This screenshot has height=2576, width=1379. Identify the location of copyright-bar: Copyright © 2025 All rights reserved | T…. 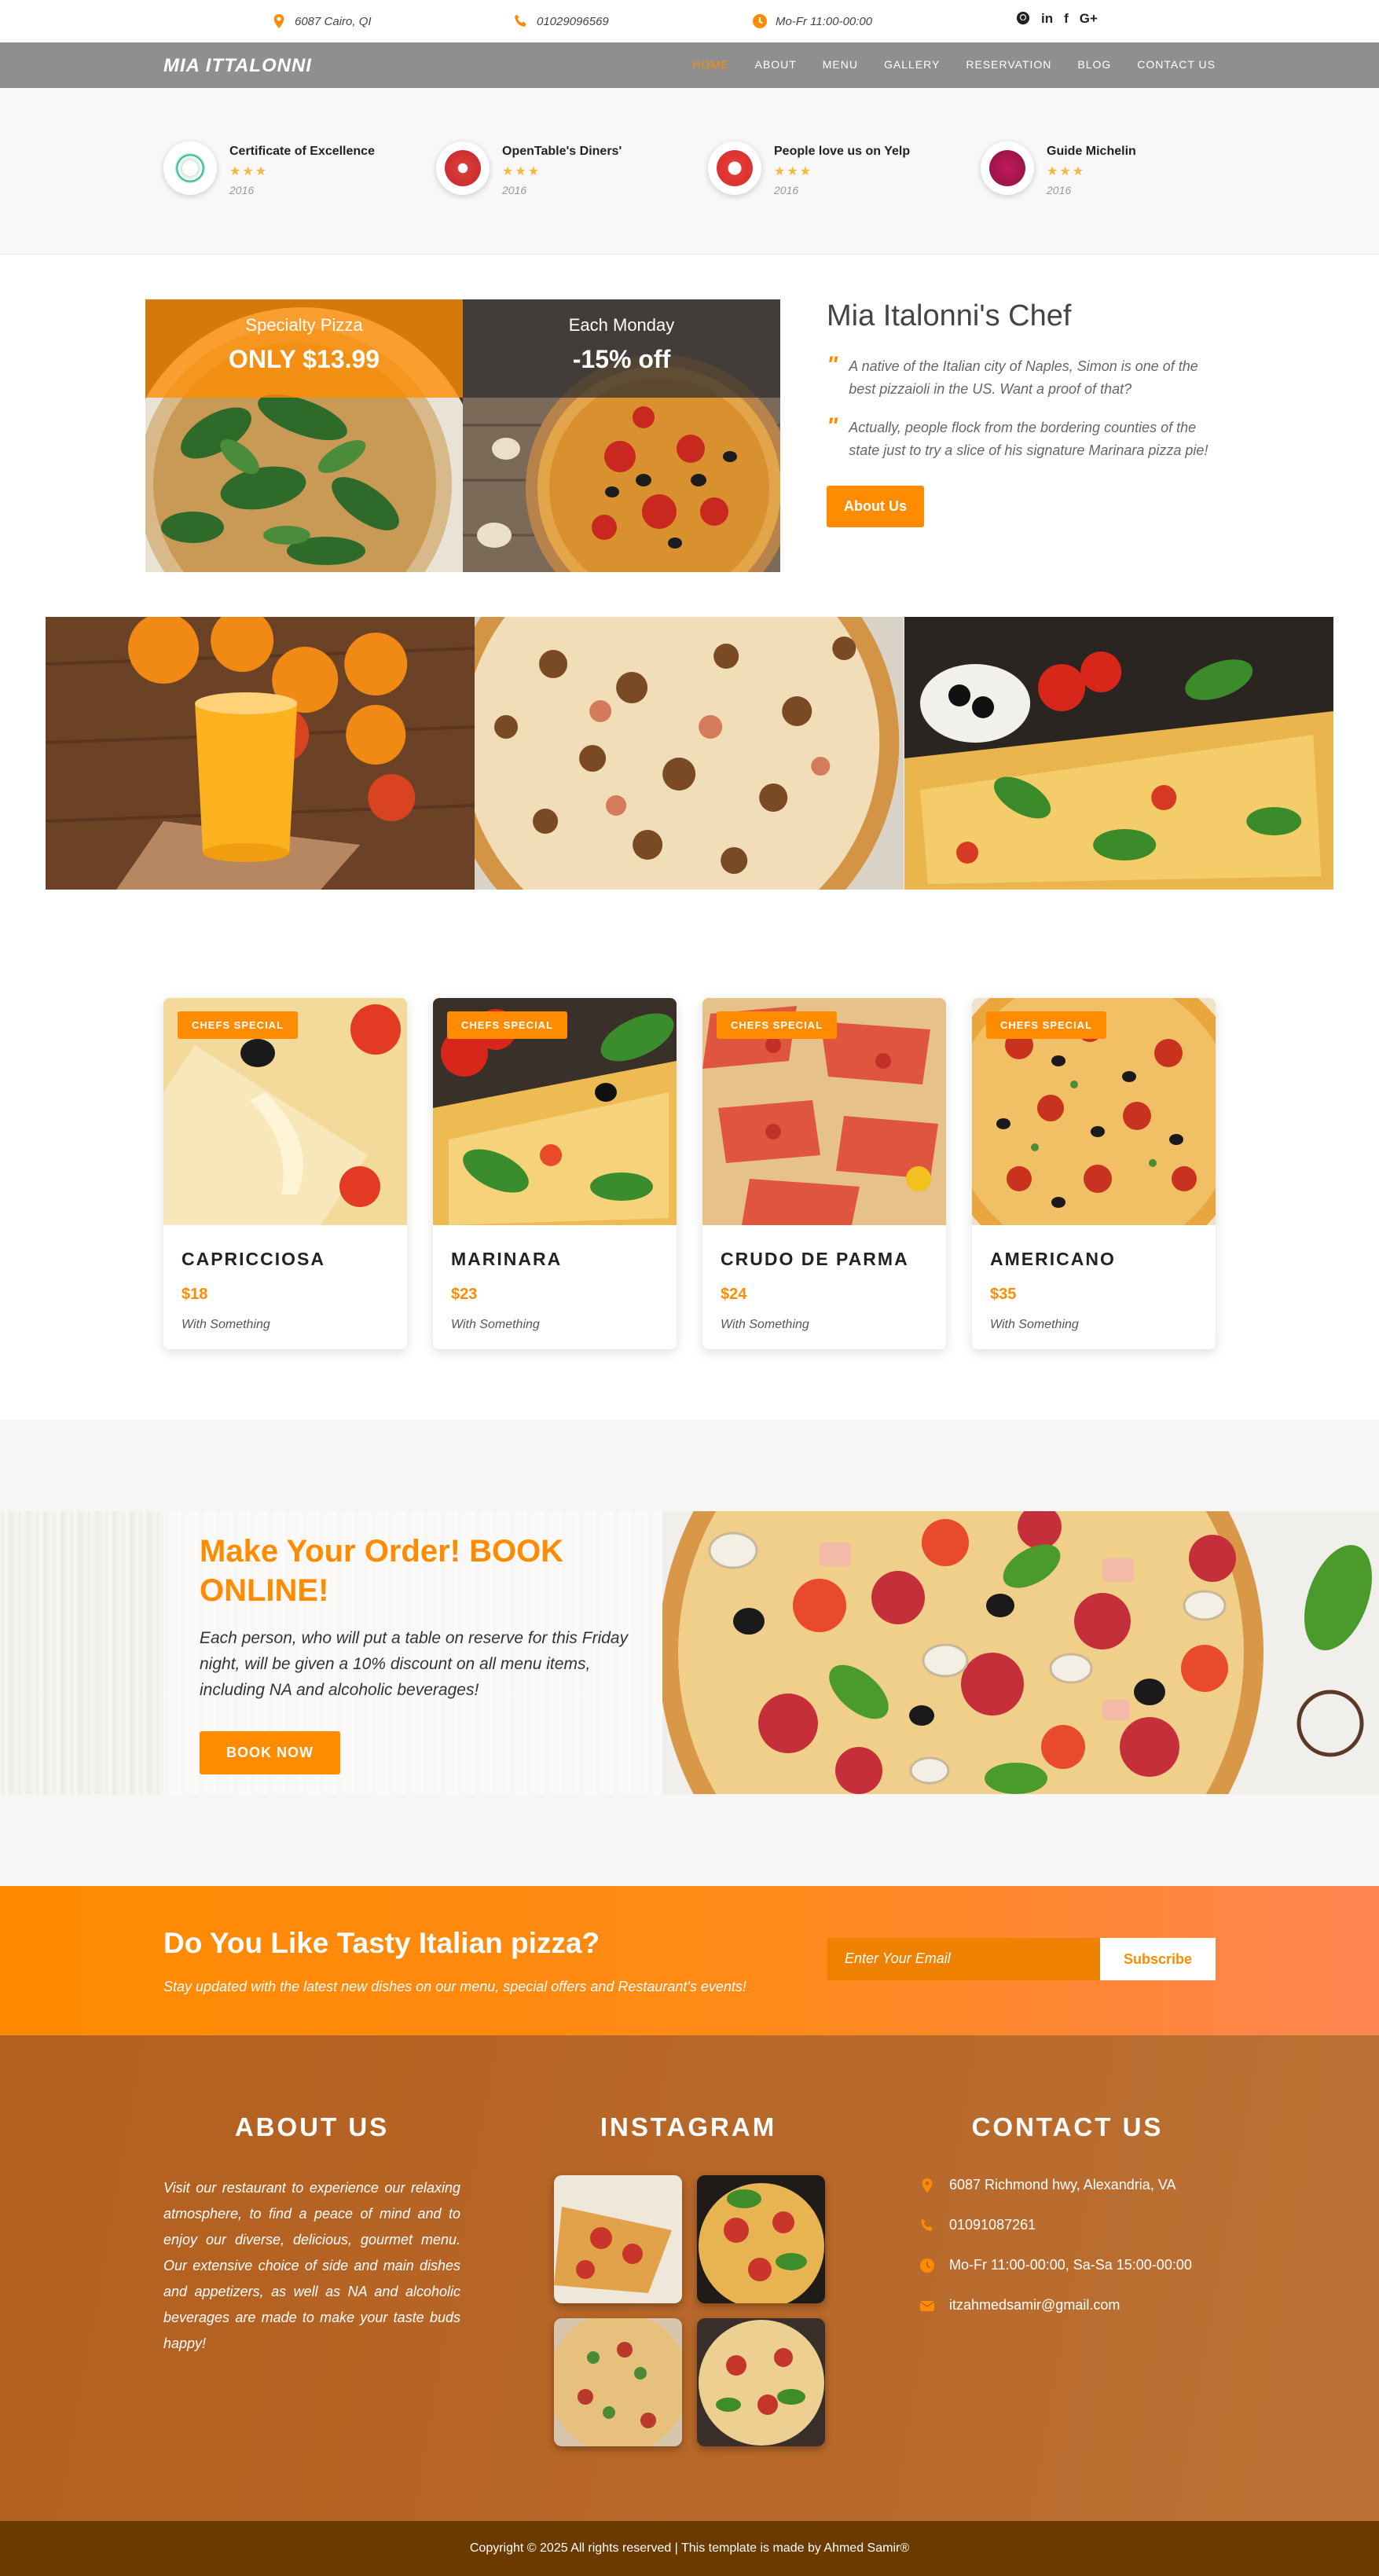
(689, 2548).